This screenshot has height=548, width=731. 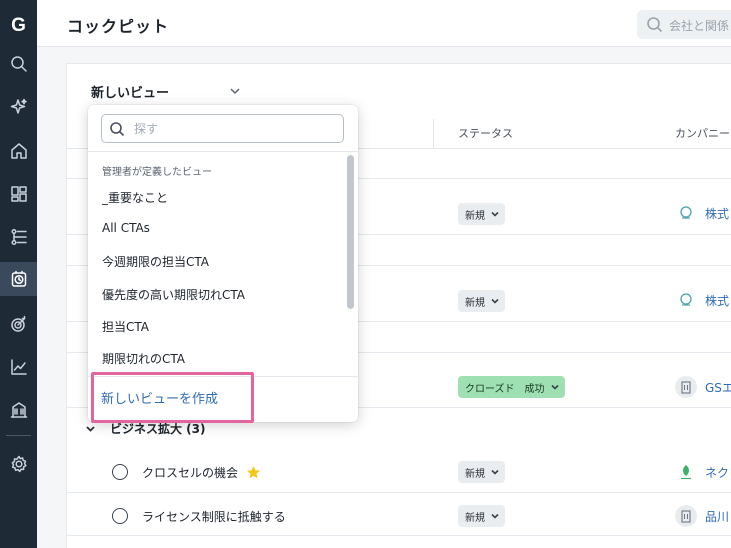 I want to click on sidebar: G, so click(x=18, y=274).